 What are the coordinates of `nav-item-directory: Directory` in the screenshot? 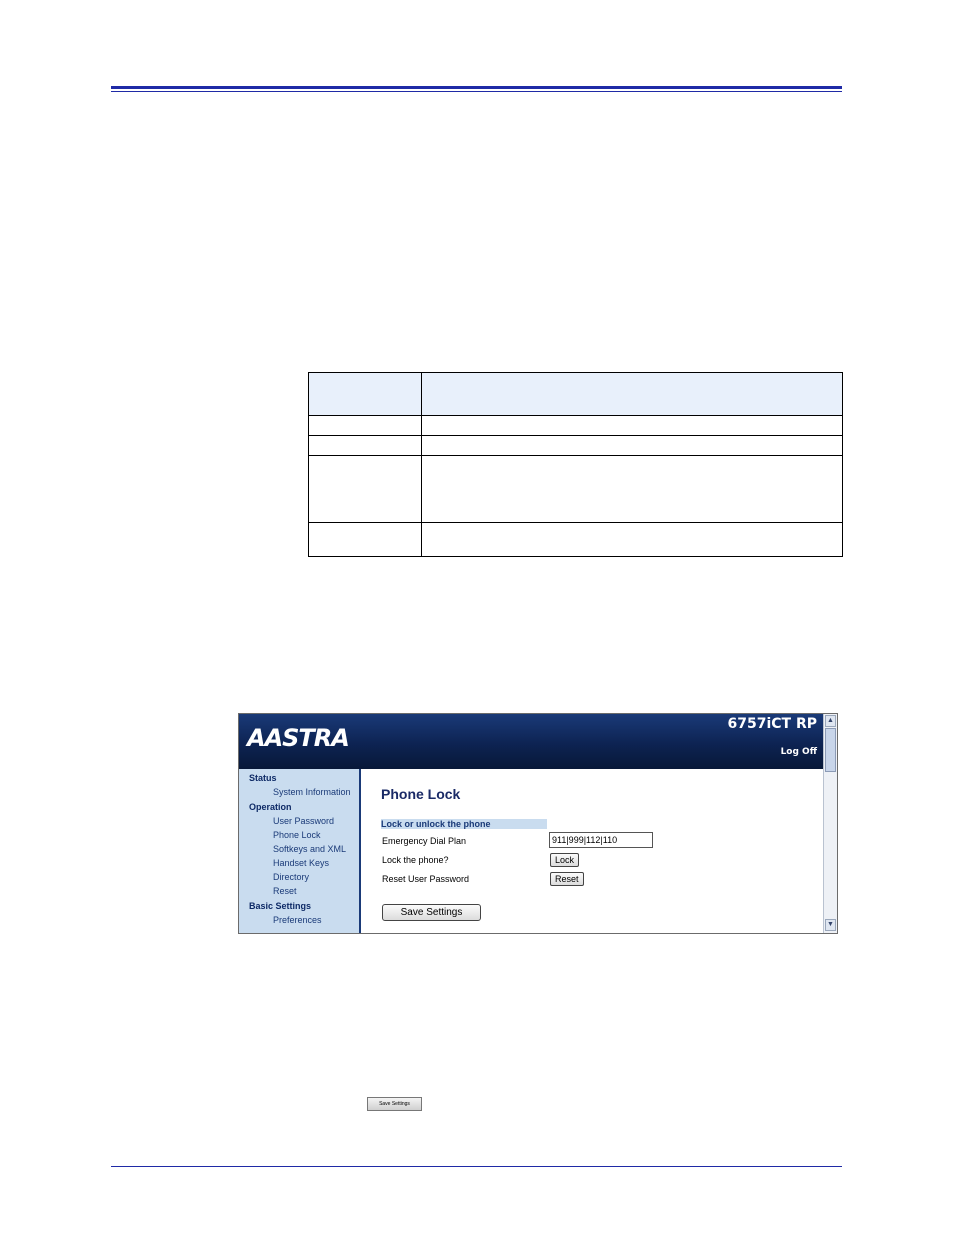 It's located at (291, 877).